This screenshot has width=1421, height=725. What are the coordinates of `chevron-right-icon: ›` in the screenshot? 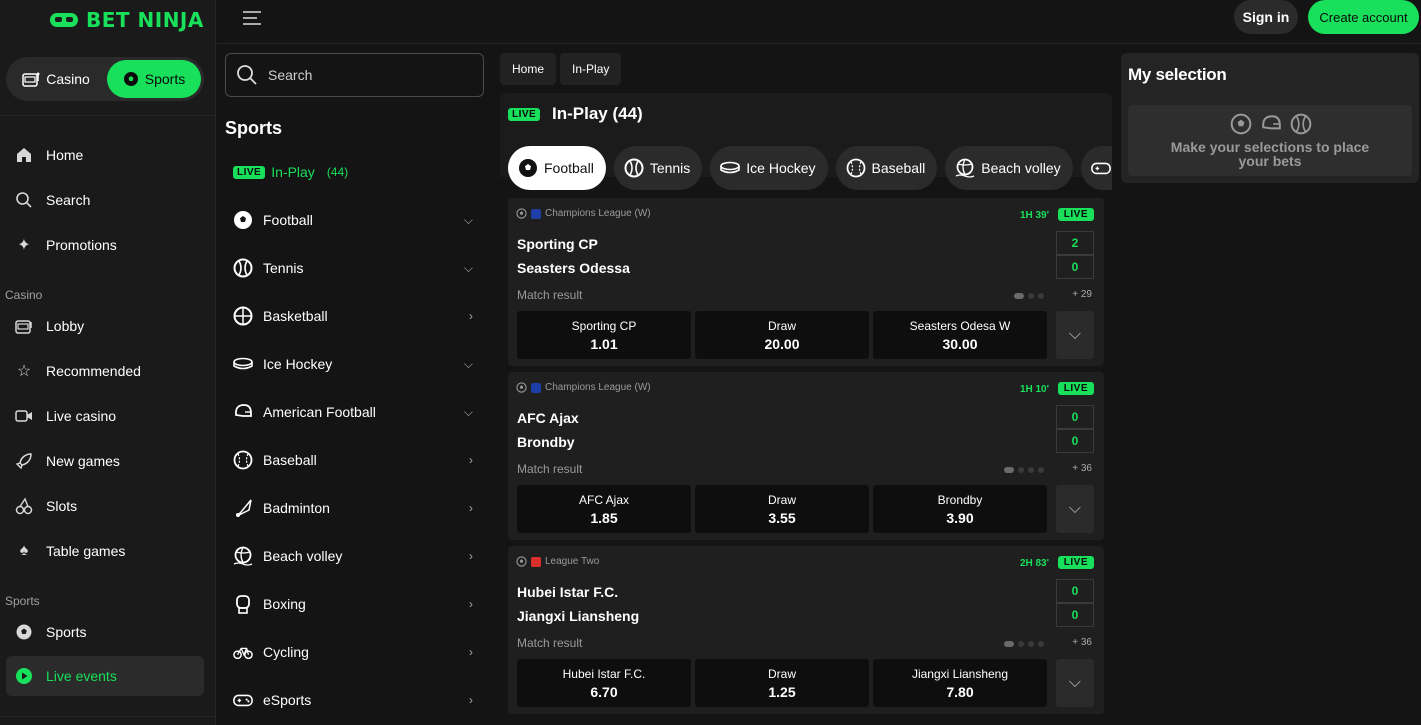 It's located at (471, 460).